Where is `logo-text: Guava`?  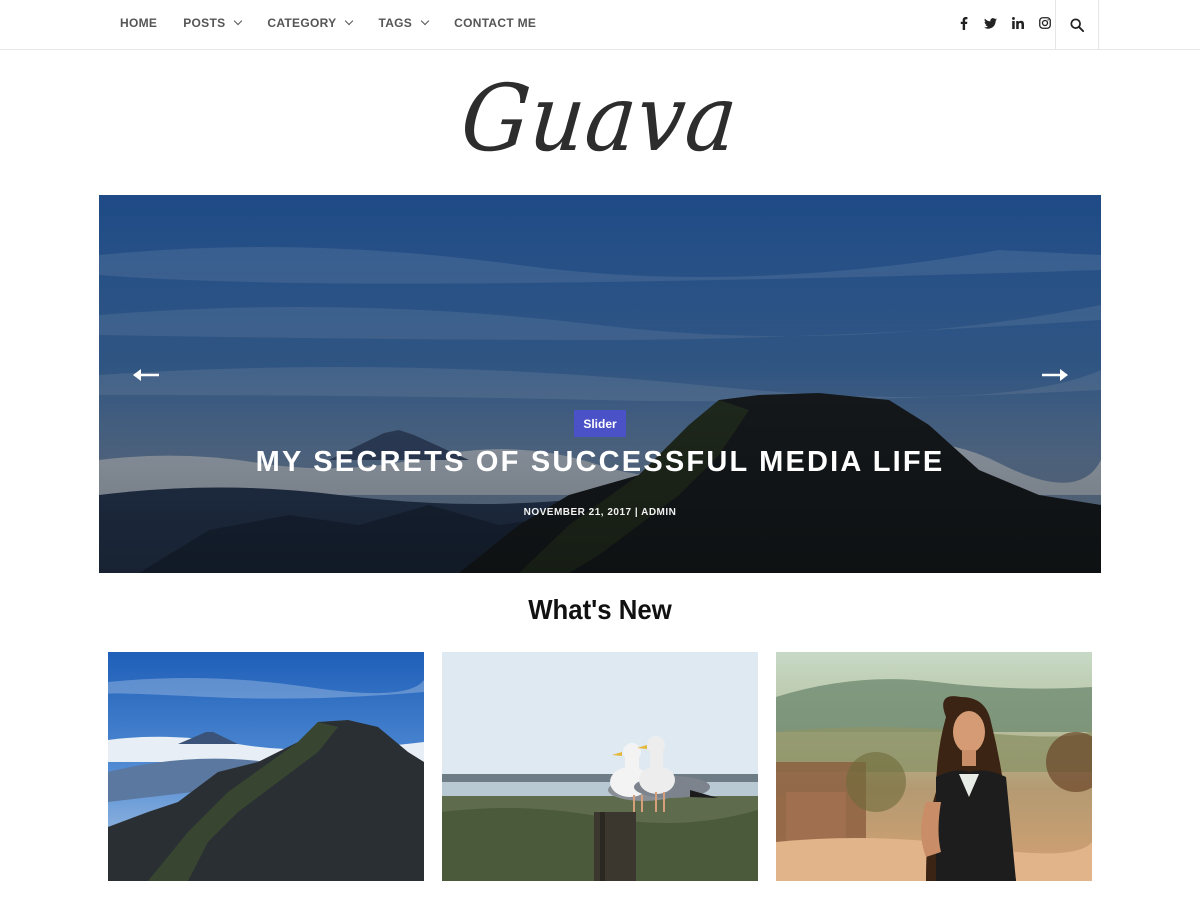 logo-text: Guava is located at coordinates (600, 118).